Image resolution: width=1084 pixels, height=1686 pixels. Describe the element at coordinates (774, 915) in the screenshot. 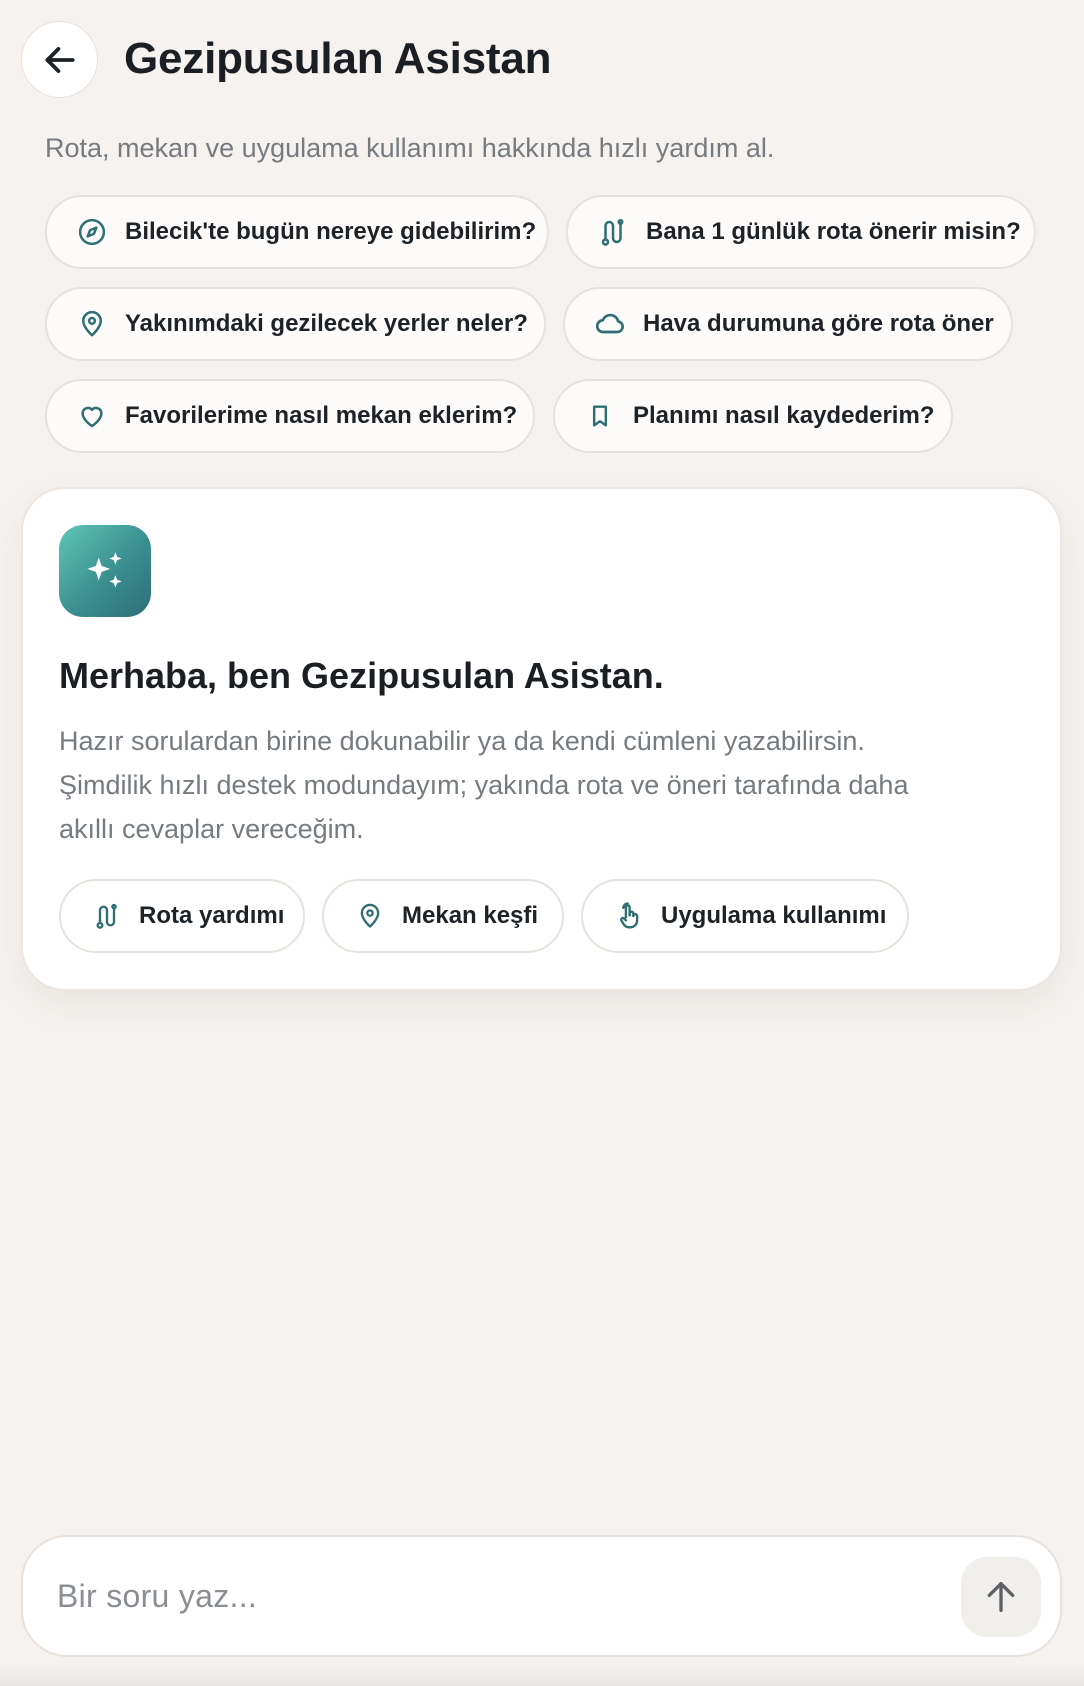

I see `tag-label: Uygulama kullanımı` at that location.